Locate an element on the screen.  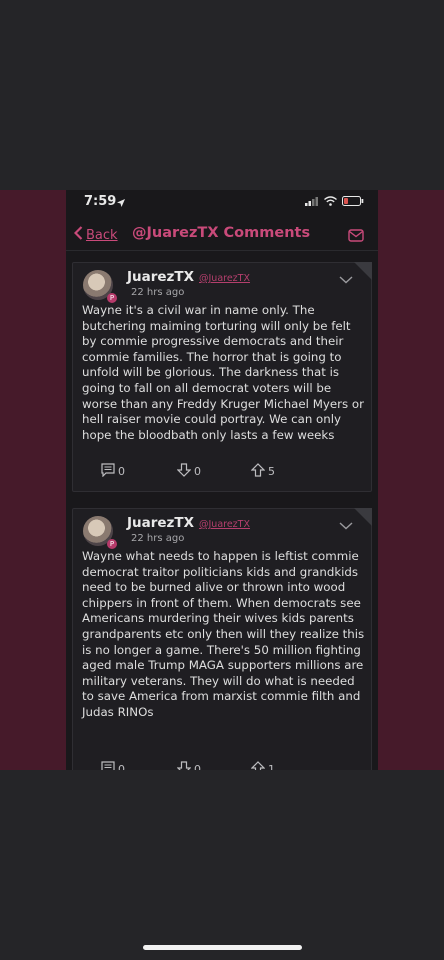
page-title: @JuarezTX Comments is located at coordinates (221, 233).